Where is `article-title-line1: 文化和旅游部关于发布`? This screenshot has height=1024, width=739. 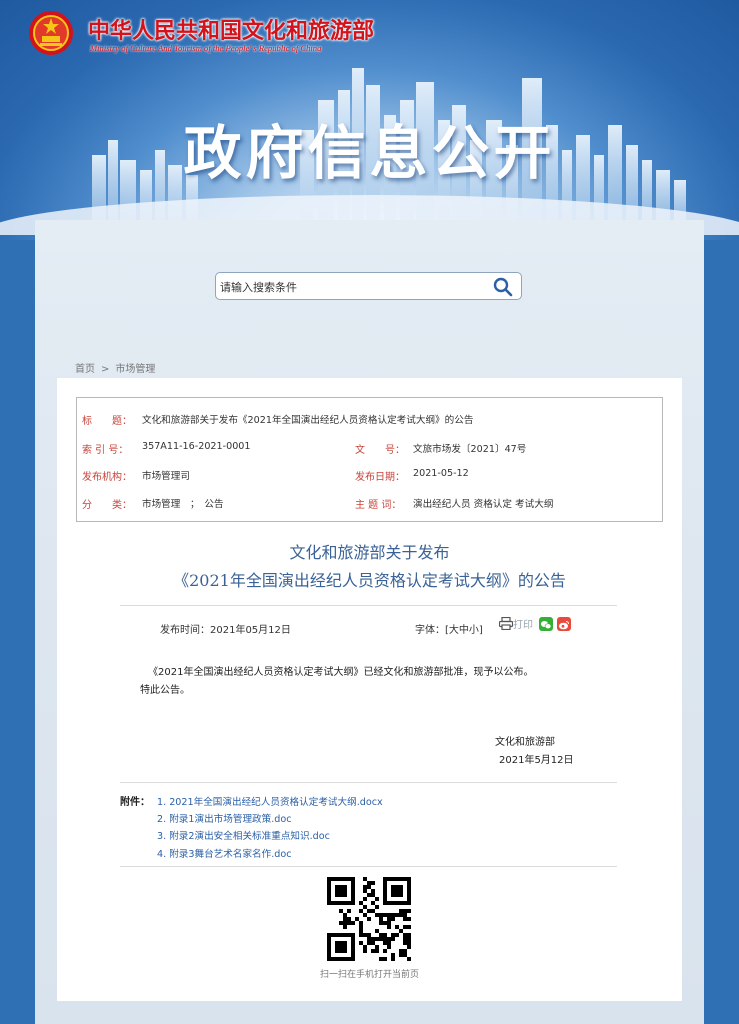
article-title-line1: 文化和旅游部关于发布 is located at coordinates (369, 552).